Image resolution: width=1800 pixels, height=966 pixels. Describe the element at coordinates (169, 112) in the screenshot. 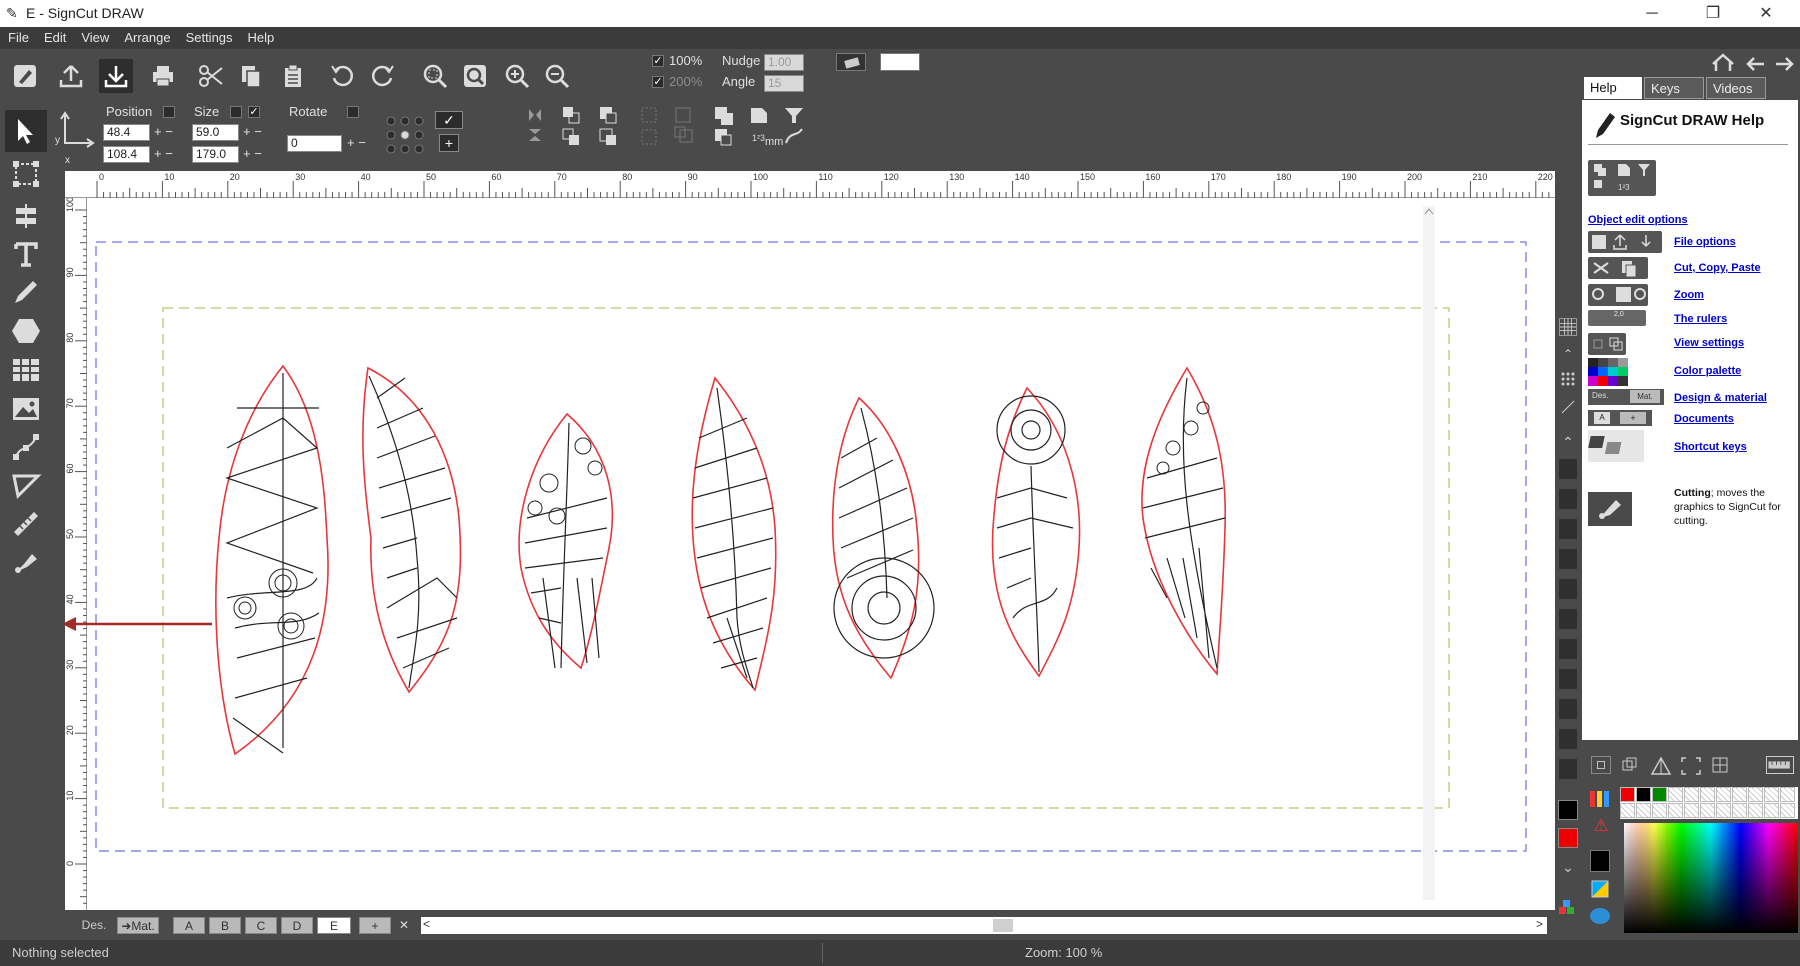

I see `position-lock-checkbox` at that location.